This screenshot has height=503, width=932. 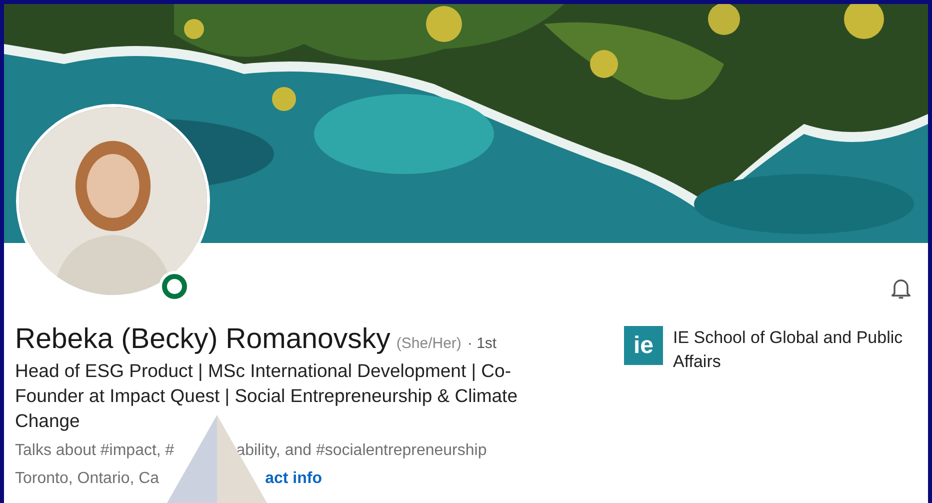 What do you see at coordinates (361, 451) in the screenshot?
I see `talks-about-text: ability, and #socialentrepreneurship` at bounding box center [361, 451].